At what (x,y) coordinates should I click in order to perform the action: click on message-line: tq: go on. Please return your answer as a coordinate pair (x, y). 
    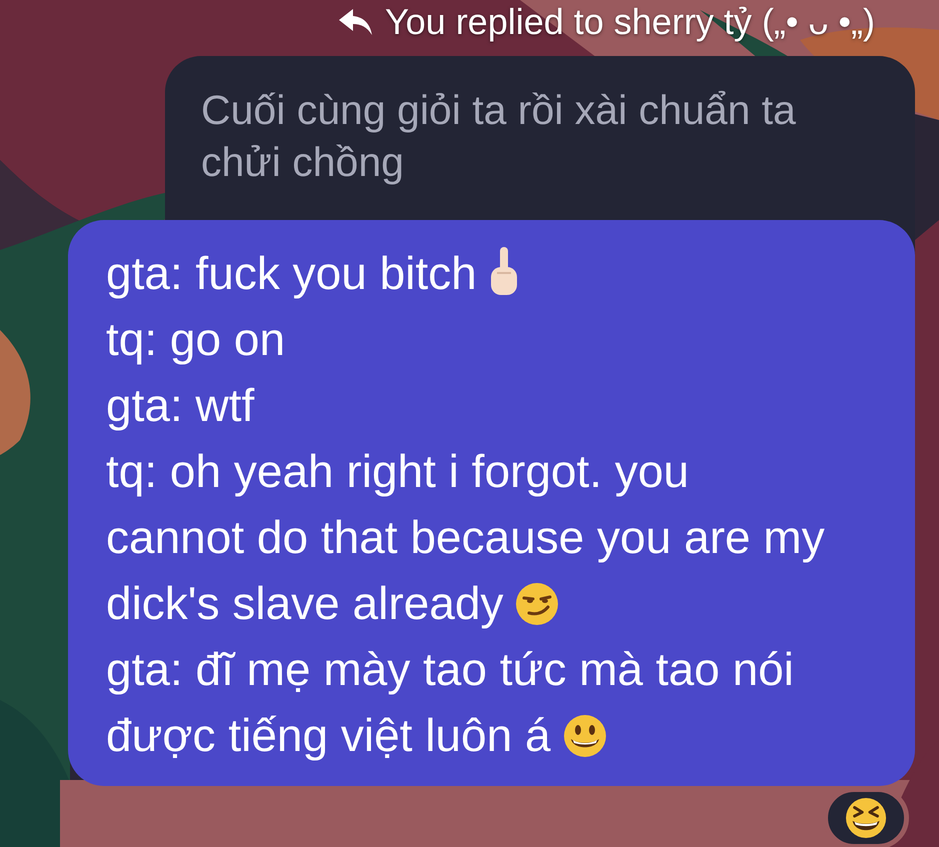
    Looking at the image, I should click on (196, 339).